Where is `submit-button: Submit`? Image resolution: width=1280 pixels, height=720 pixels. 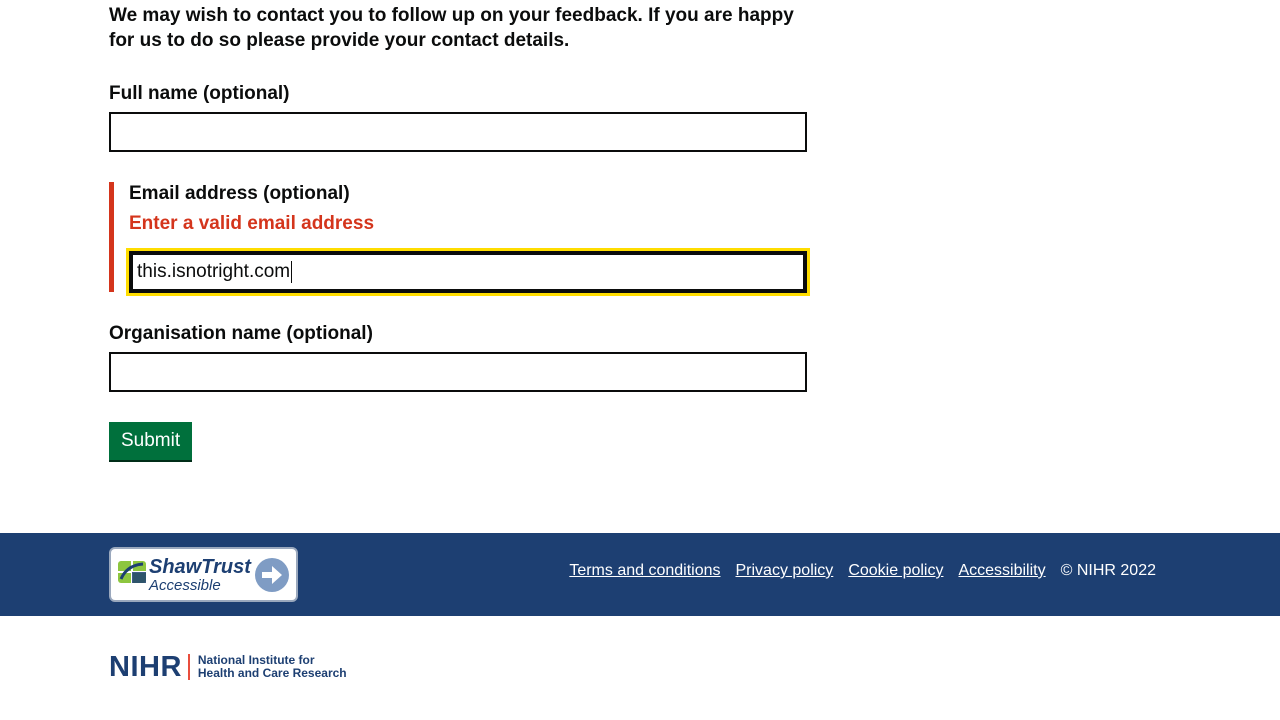 submit-button: Submit is located at coordinates (151, 442).